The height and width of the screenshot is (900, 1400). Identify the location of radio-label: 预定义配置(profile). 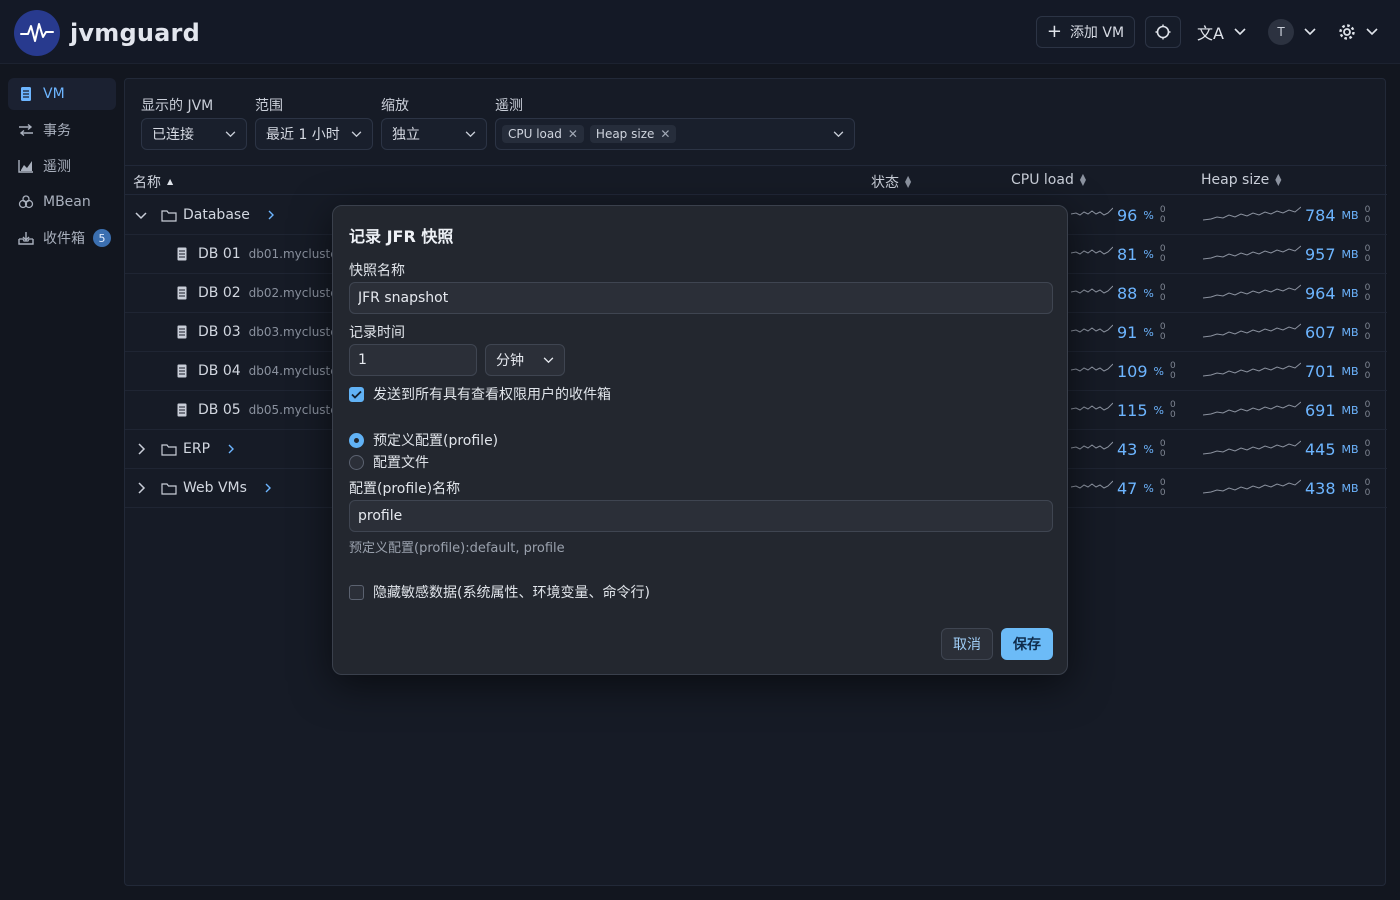
(436, 441).